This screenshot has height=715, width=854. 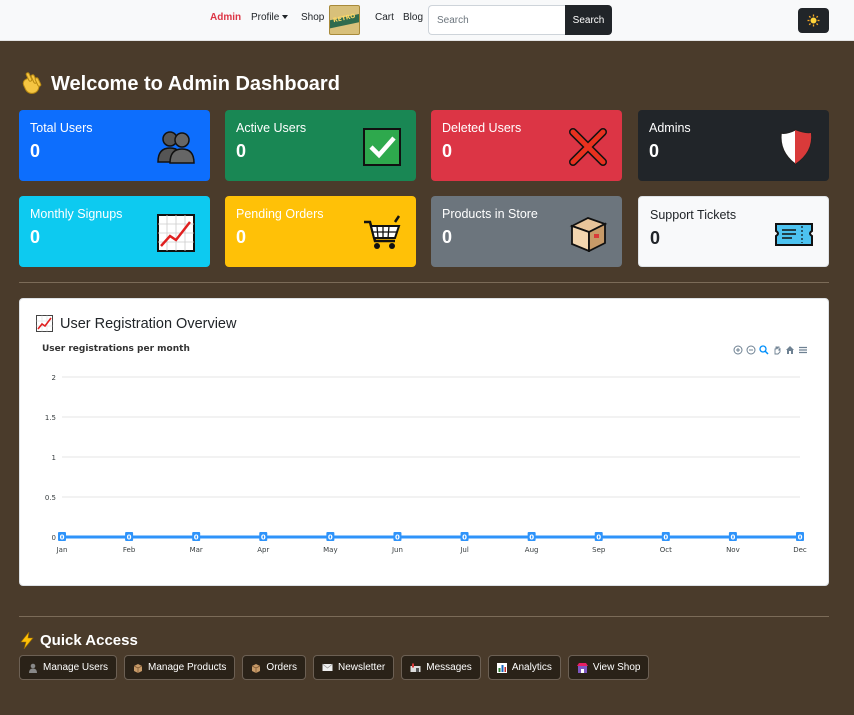 What do you see at coordinates (344, 20) in the screenshot?
I see `brand-logo: RETRO` at bounding box center [344, 20].